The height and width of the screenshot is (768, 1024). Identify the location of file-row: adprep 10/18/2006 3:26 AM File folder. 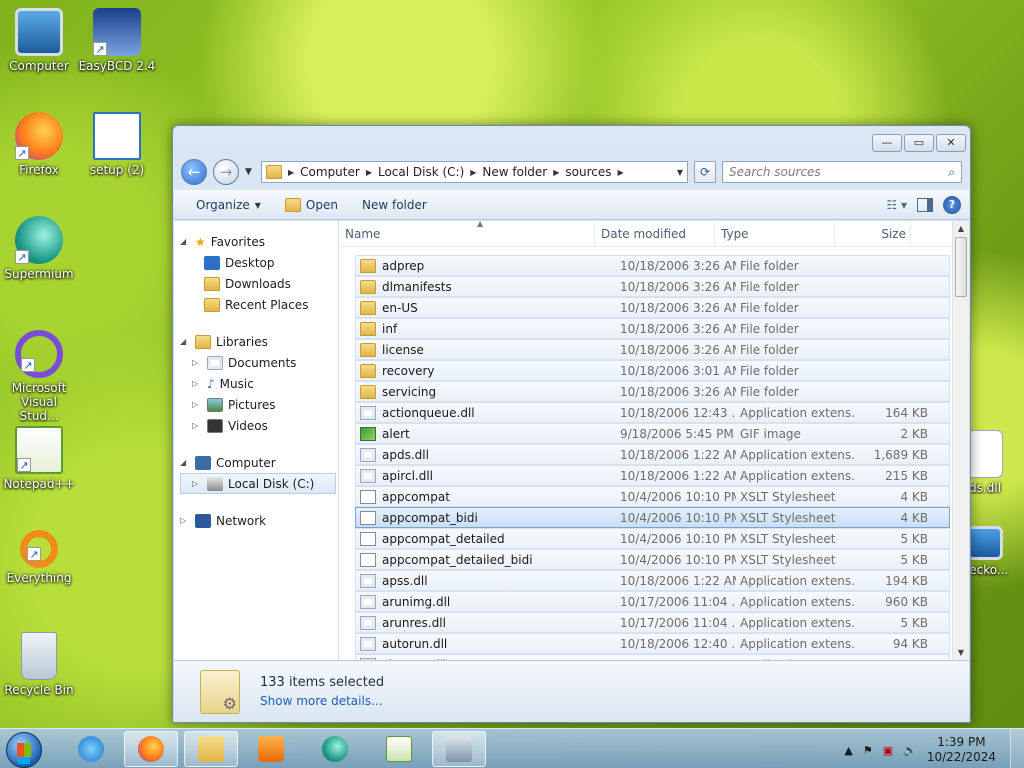
(652, 265).